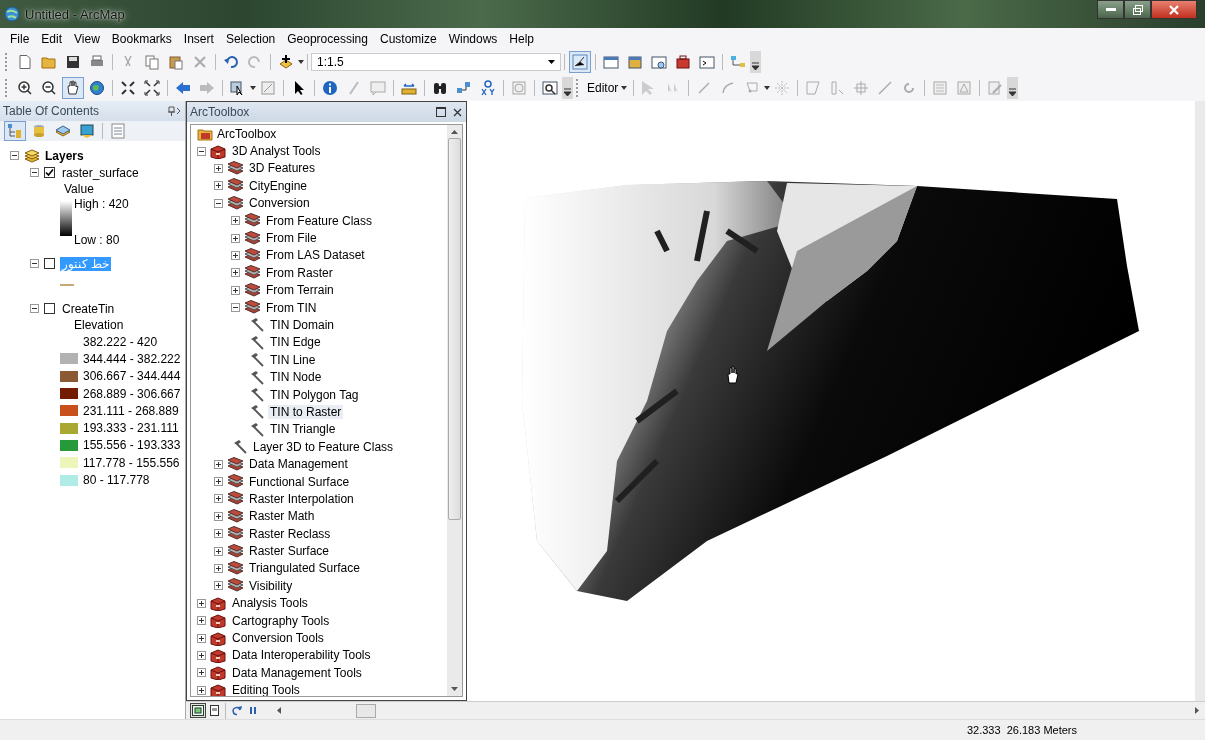 This screenshot has height=740, width=1205. Describe the element at coordinates (73, 88) in the screenshot. I see `pan-hand-button` at that location.